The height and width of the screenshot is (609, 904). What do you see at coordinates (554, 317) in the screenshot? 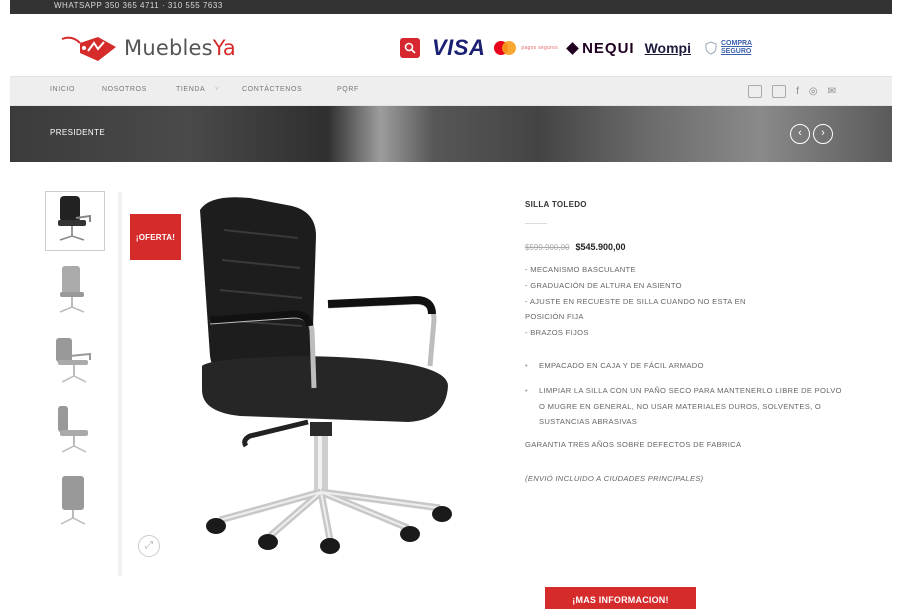
I see `feature-line: POSICIÓN FIJA` at bounding box center [554, 317].